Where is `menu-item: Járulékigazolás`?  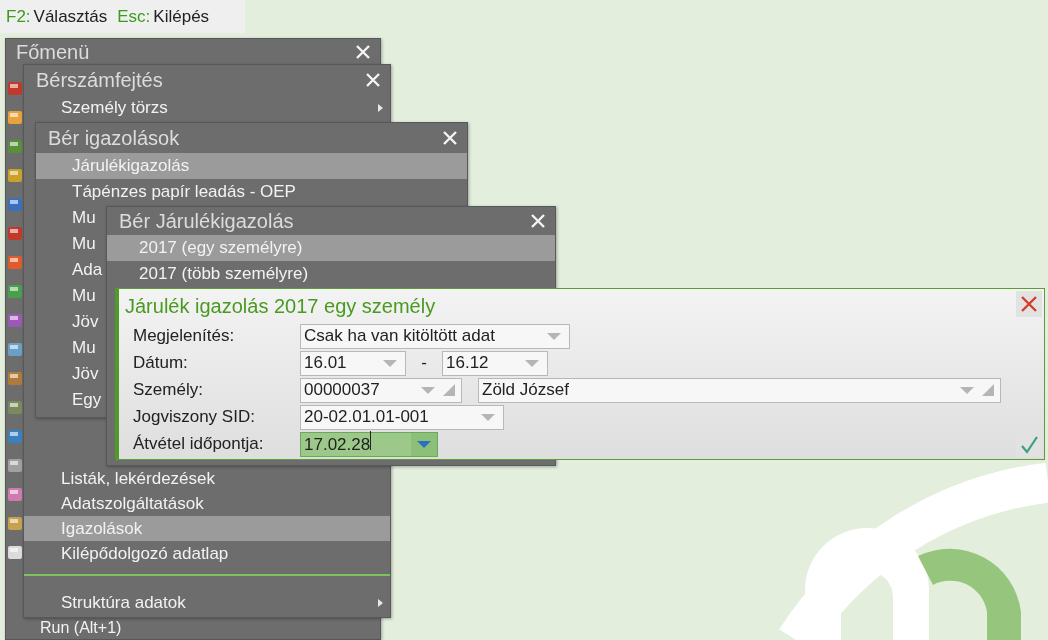
menu-item: Járulékigazolás is located at coordinates (251, 166).